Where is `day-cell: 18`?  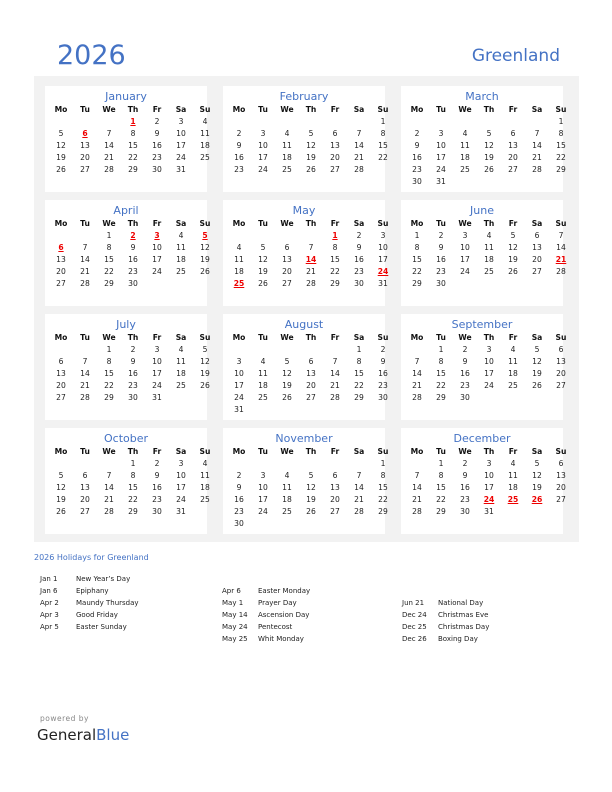
day-cell: 18 is located at coordinates (263, 385).